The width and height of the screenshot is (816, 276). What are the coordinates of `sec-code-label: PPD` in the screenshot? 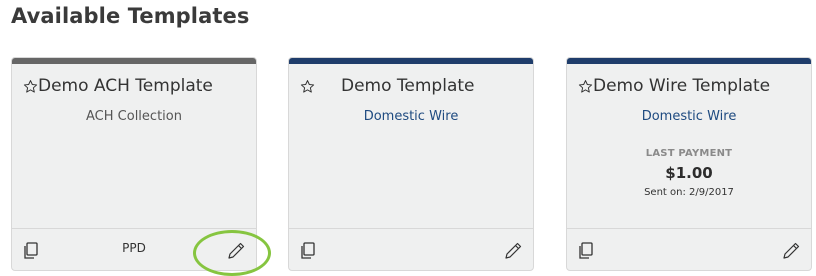 It's located at (134, 248).